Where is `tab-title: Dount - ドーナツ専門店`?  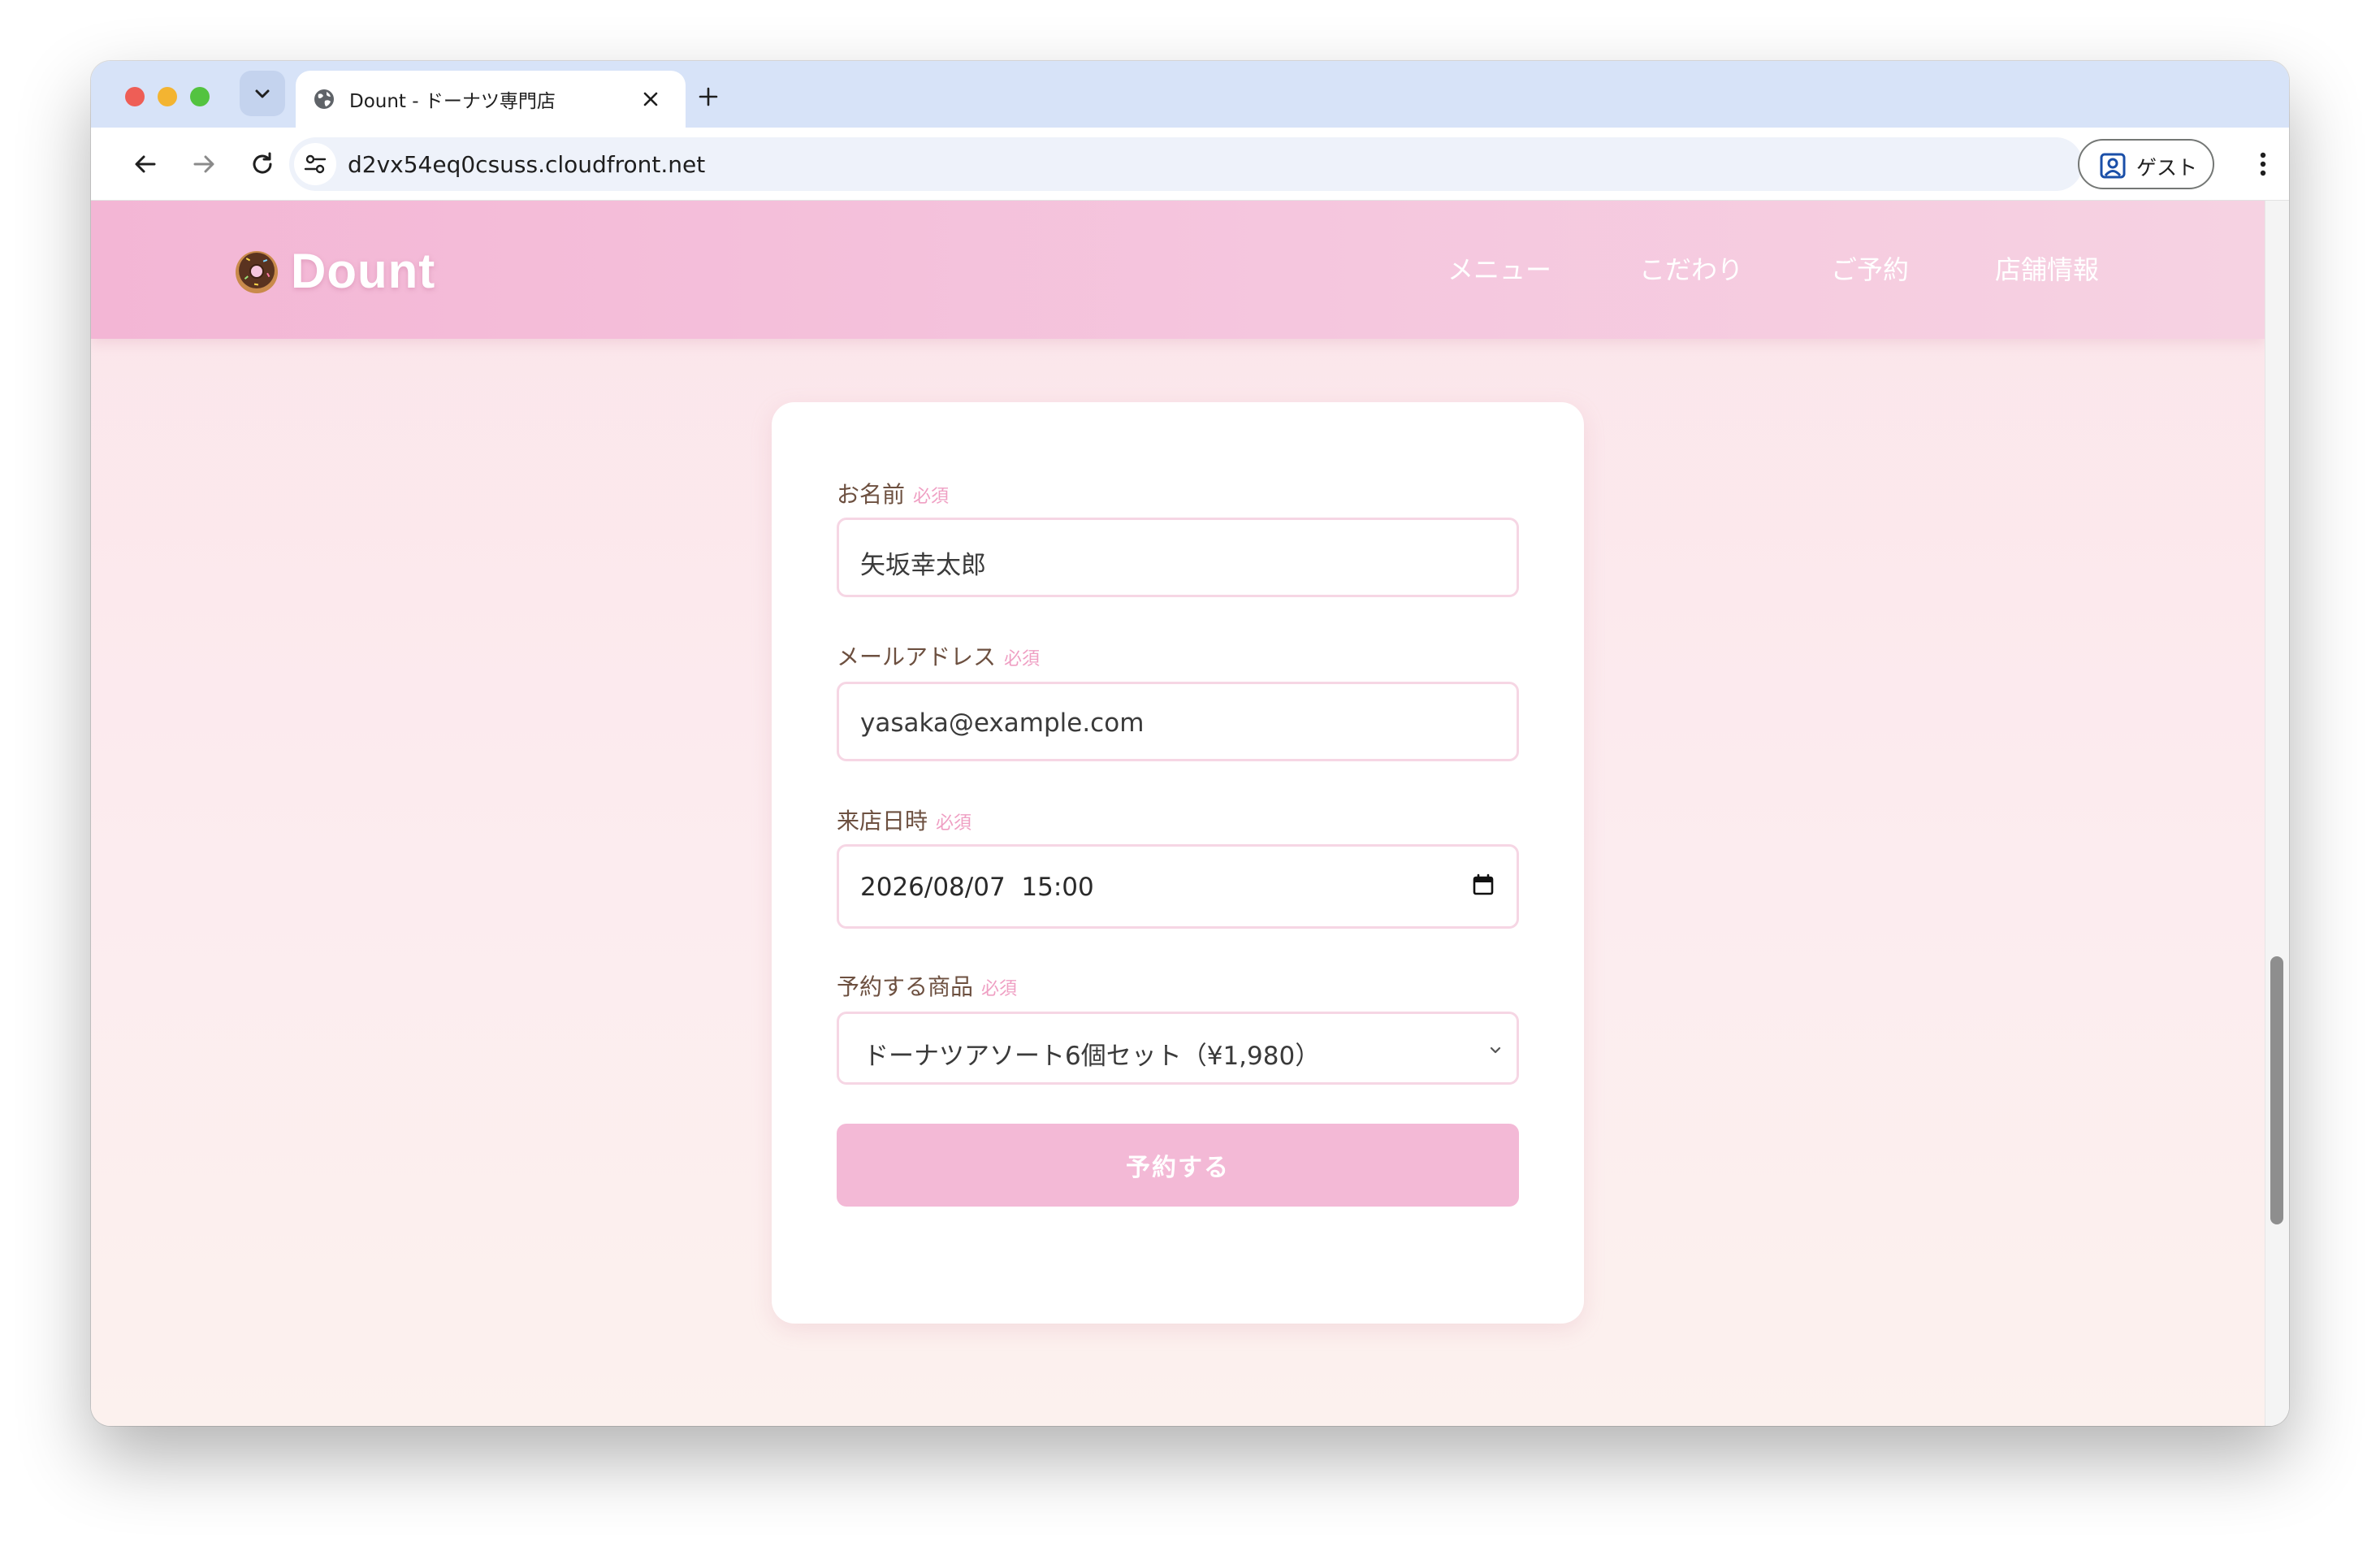
tab-title: Dount - ドーナツ専門店 is located at coordinates (452, 102).